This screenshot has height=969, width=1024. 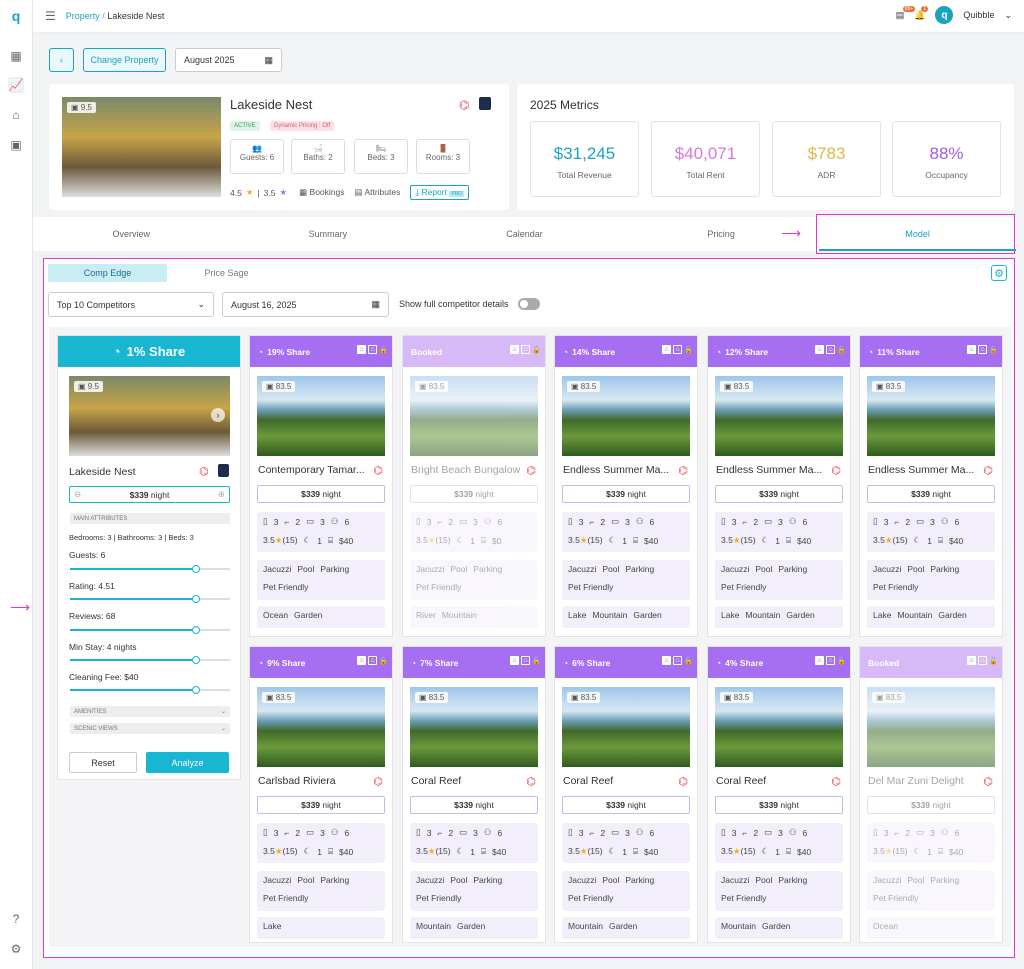 I want to click on home-icon: ⌂, so click(x=819, y=349).